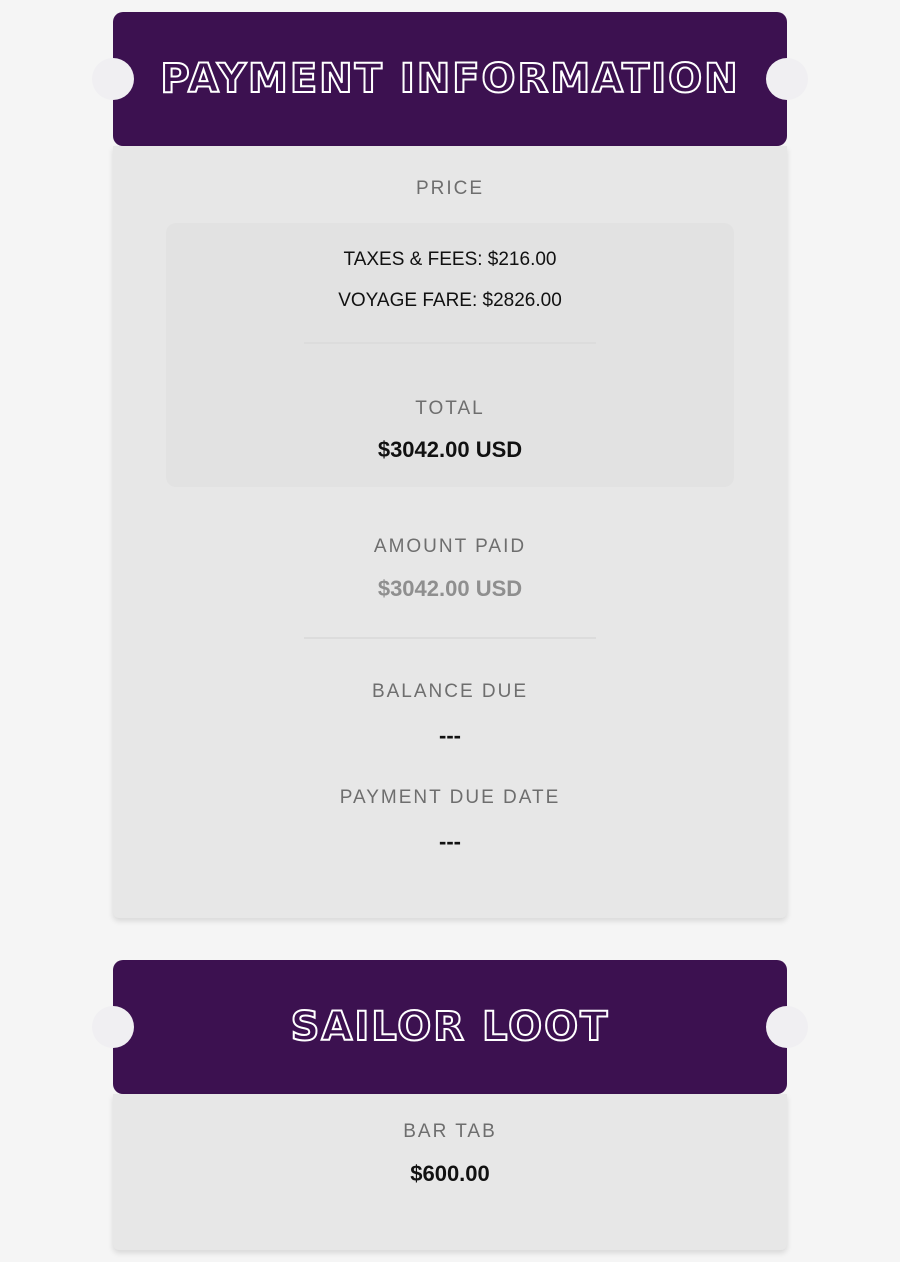 This screenshot has height=1262, width=900. What do you see at coordinates (450, 588) in the screenshot?
I see `amount-paid-value: $3042.00 USD` at bounding box center [450, 588].